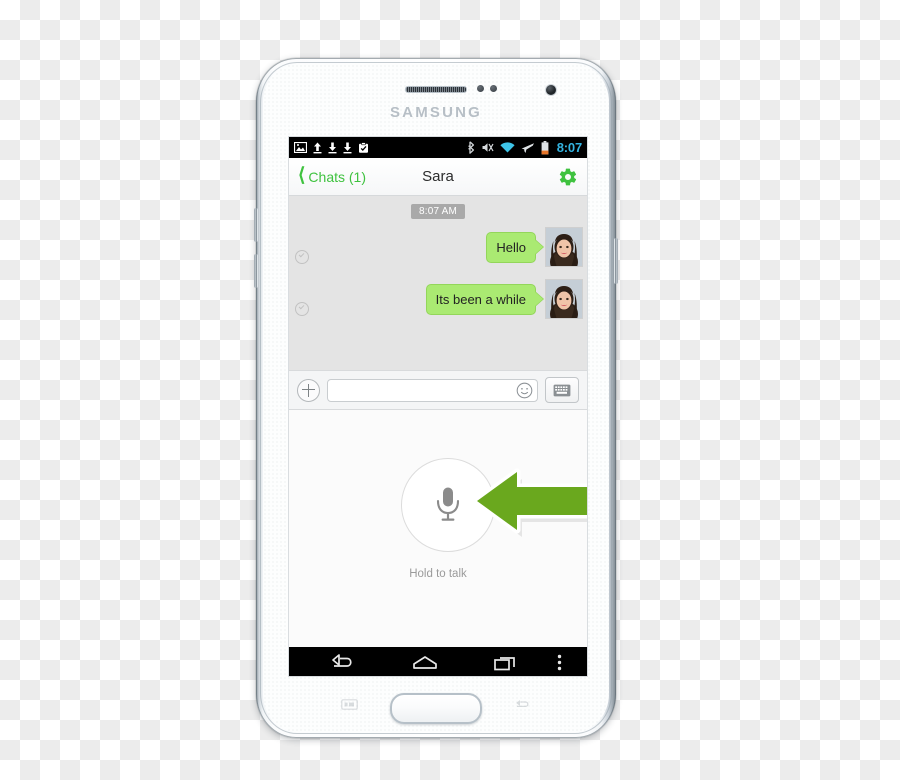 This screenshot has width=900, height=780. I want to click on light-sensor-icon, so click(493, 88).